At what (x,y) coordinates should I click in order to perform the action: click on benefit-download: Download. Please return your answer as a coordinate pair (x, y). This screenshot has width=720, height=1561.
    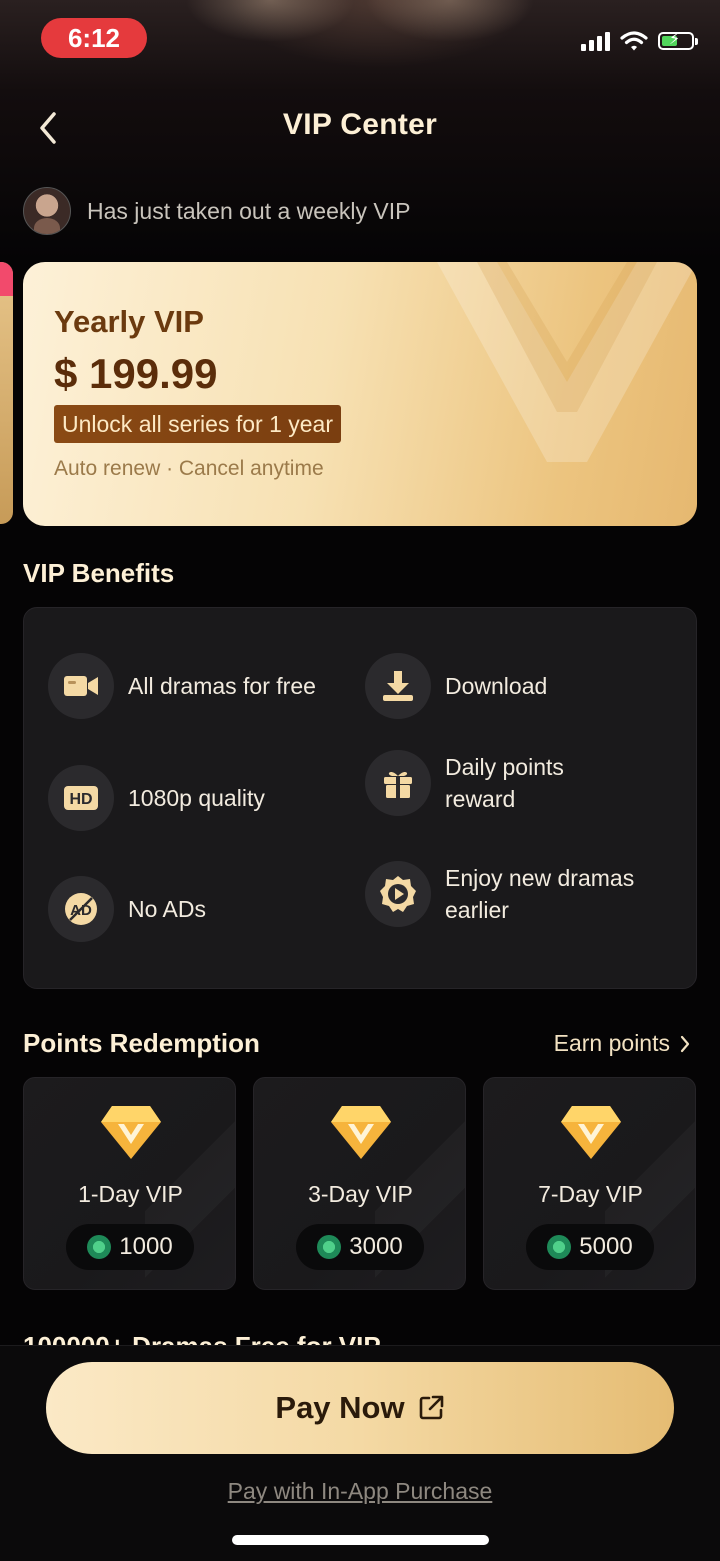
    Looking at the image, I should click on (456, 686).